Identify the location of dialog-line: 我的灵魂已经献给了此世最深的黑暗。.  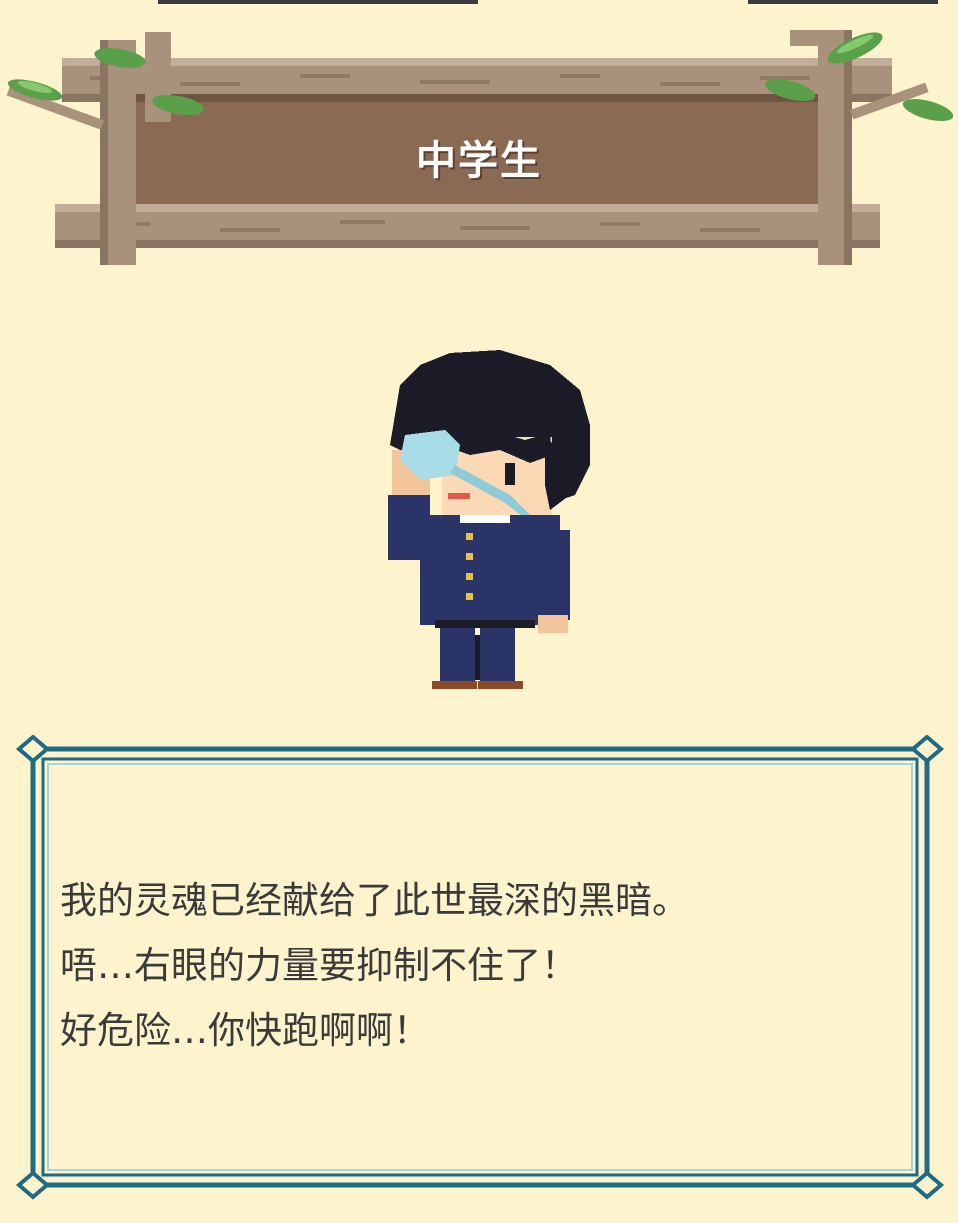
(374, 900).